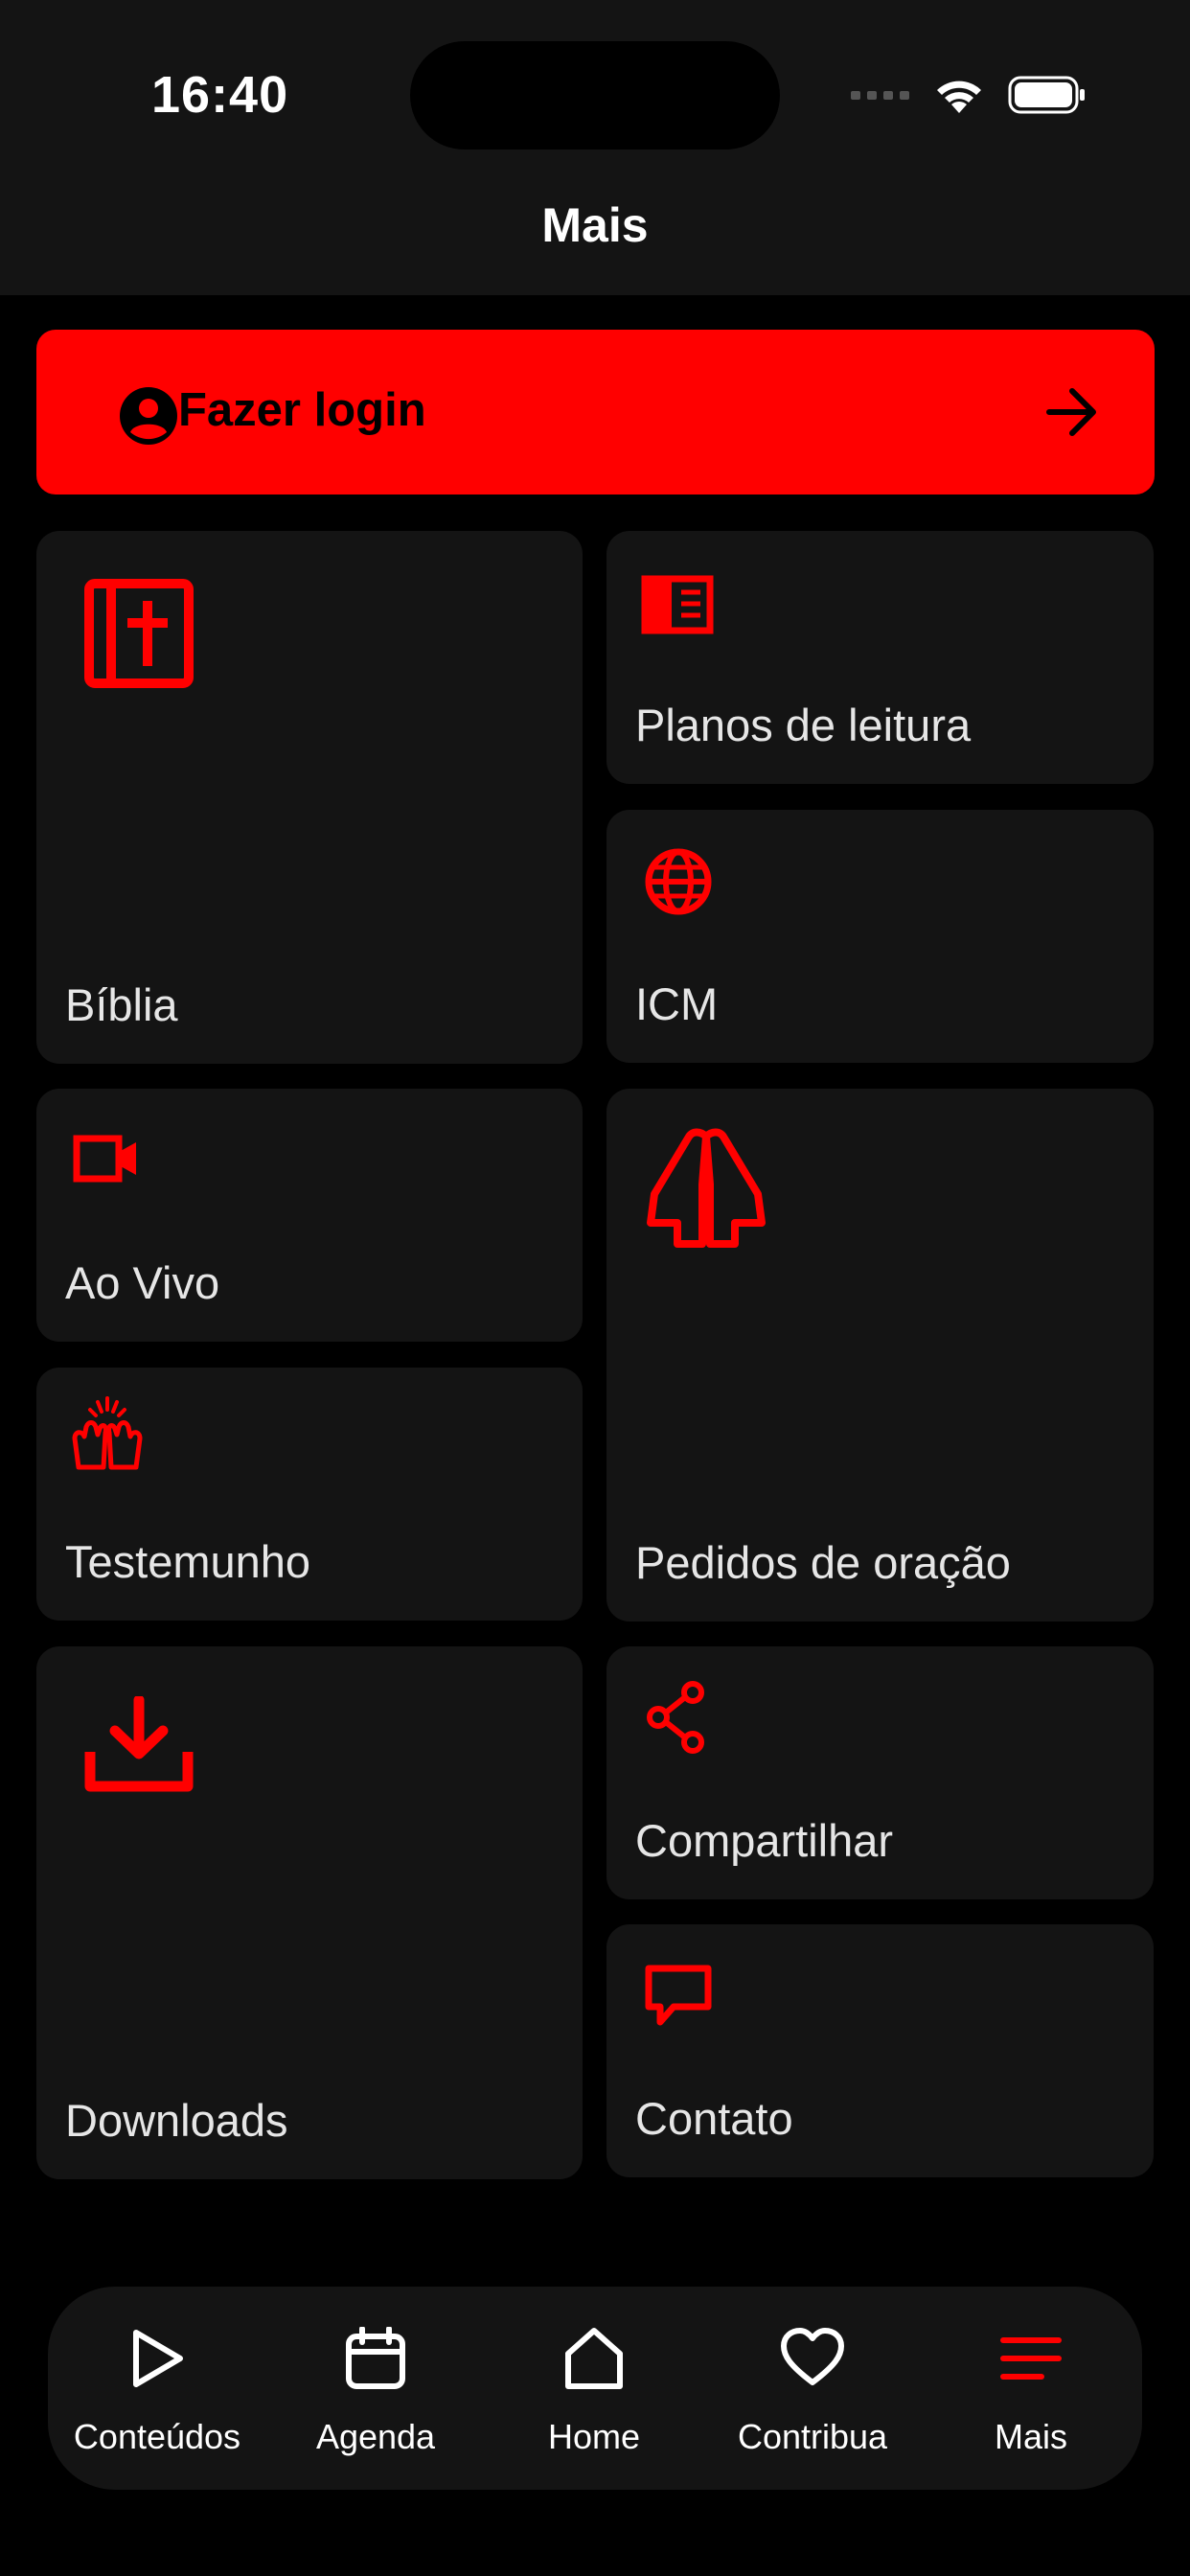 The image size is (1190, 2576). I want to click on calendar-icon, so click(375, 2358).